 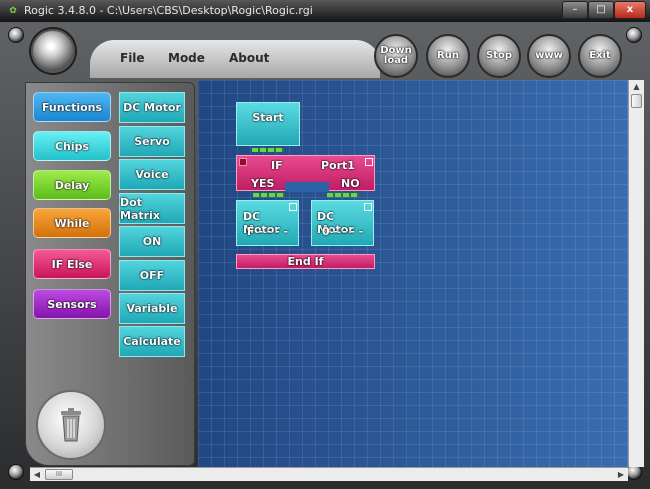 What do you see at coordinates (636, 87) in the screenshot?
I see `scroll-up-icon: ▲` at bounding box center [636, 87].